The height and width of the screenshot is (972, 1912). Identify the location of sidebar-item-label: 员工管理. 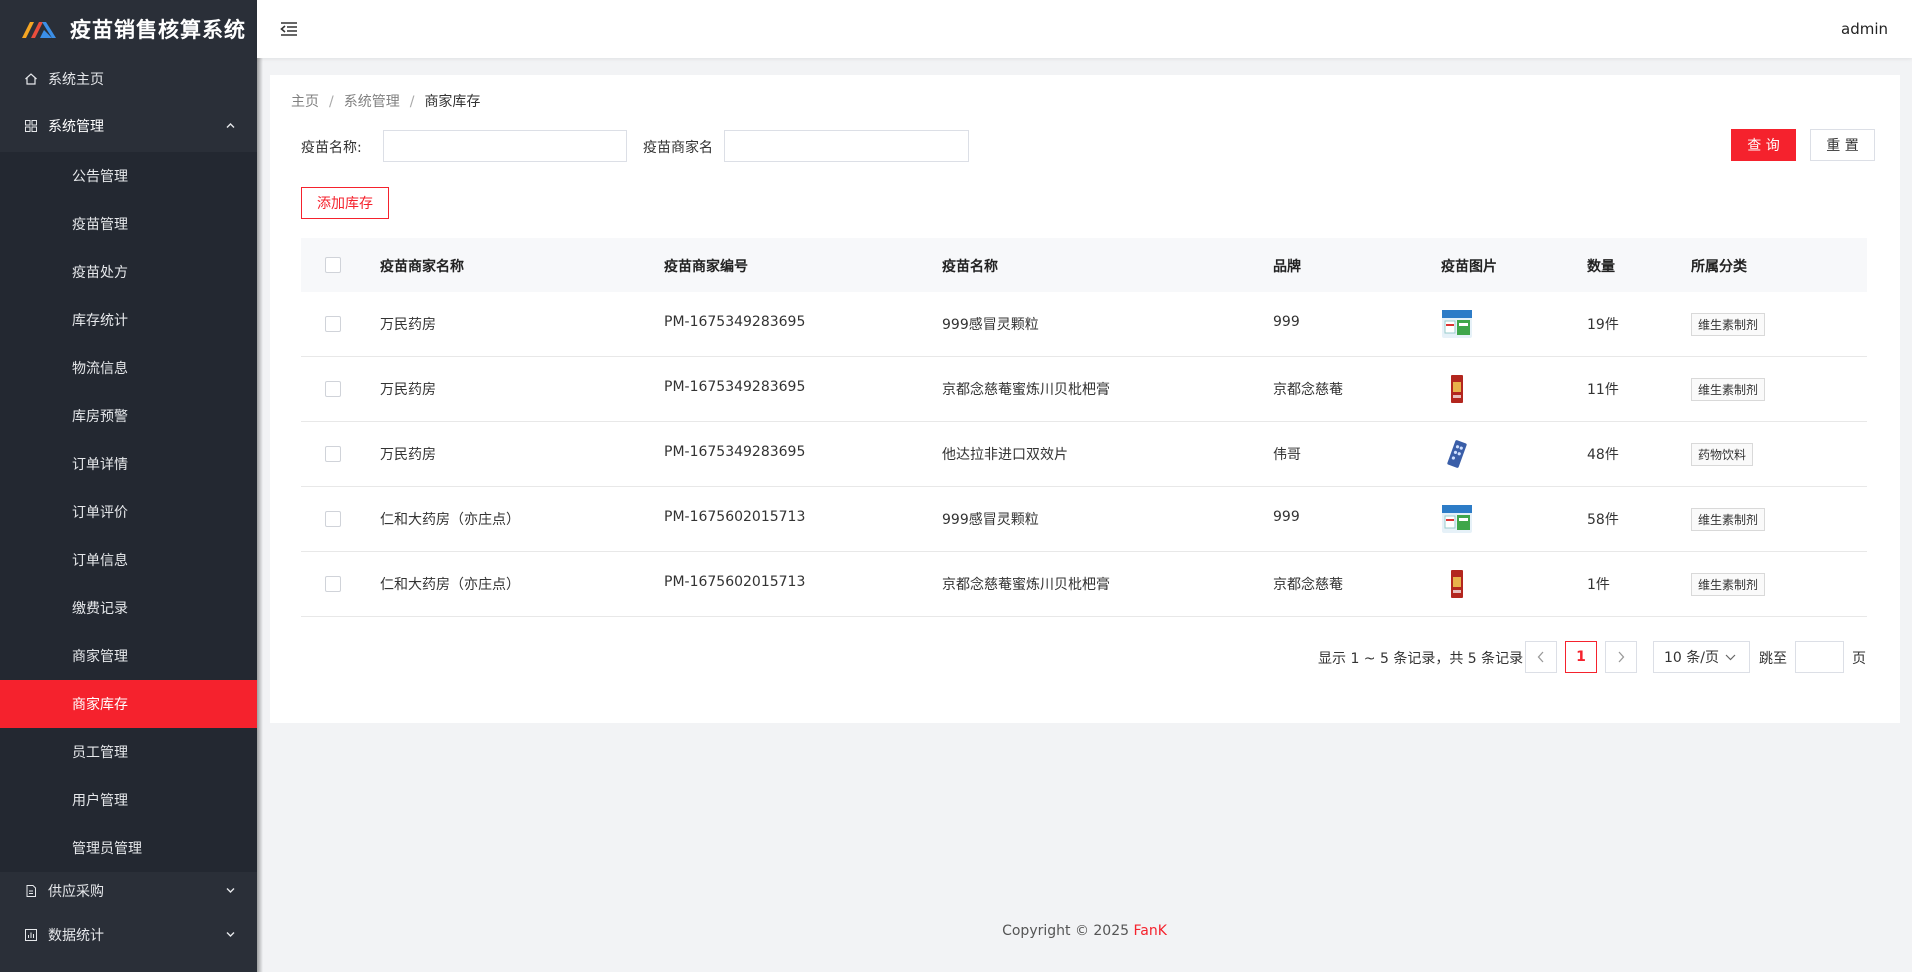
(100, 753).